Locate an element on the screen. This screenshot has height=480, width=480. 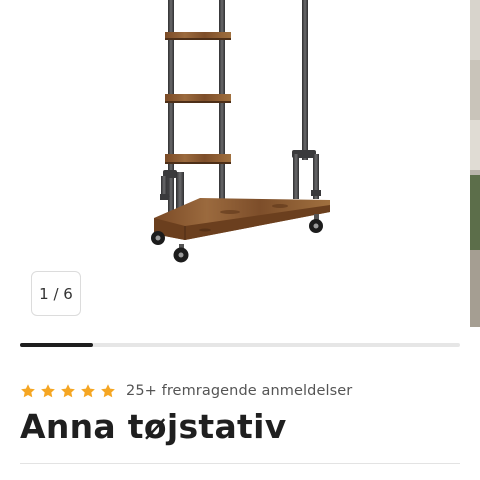
review-summary: 25+ fremragende anmeldelser is located at coordinates (239, 391).